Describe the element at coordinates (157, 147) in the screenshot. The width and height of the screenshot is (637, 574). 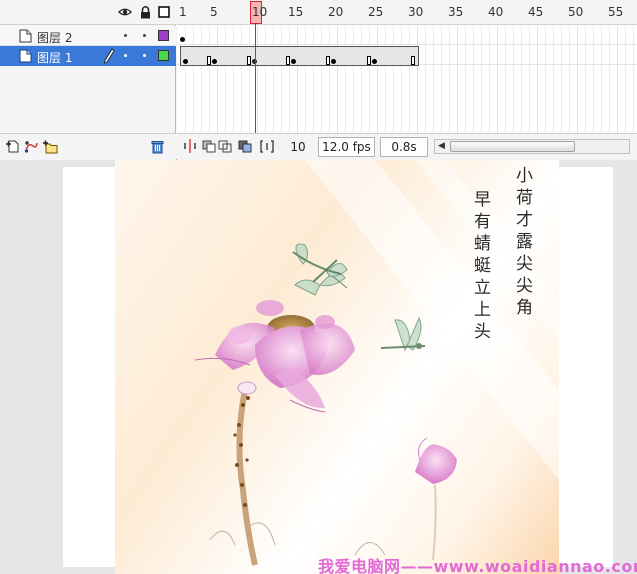
I see `trash-icon` at that location.